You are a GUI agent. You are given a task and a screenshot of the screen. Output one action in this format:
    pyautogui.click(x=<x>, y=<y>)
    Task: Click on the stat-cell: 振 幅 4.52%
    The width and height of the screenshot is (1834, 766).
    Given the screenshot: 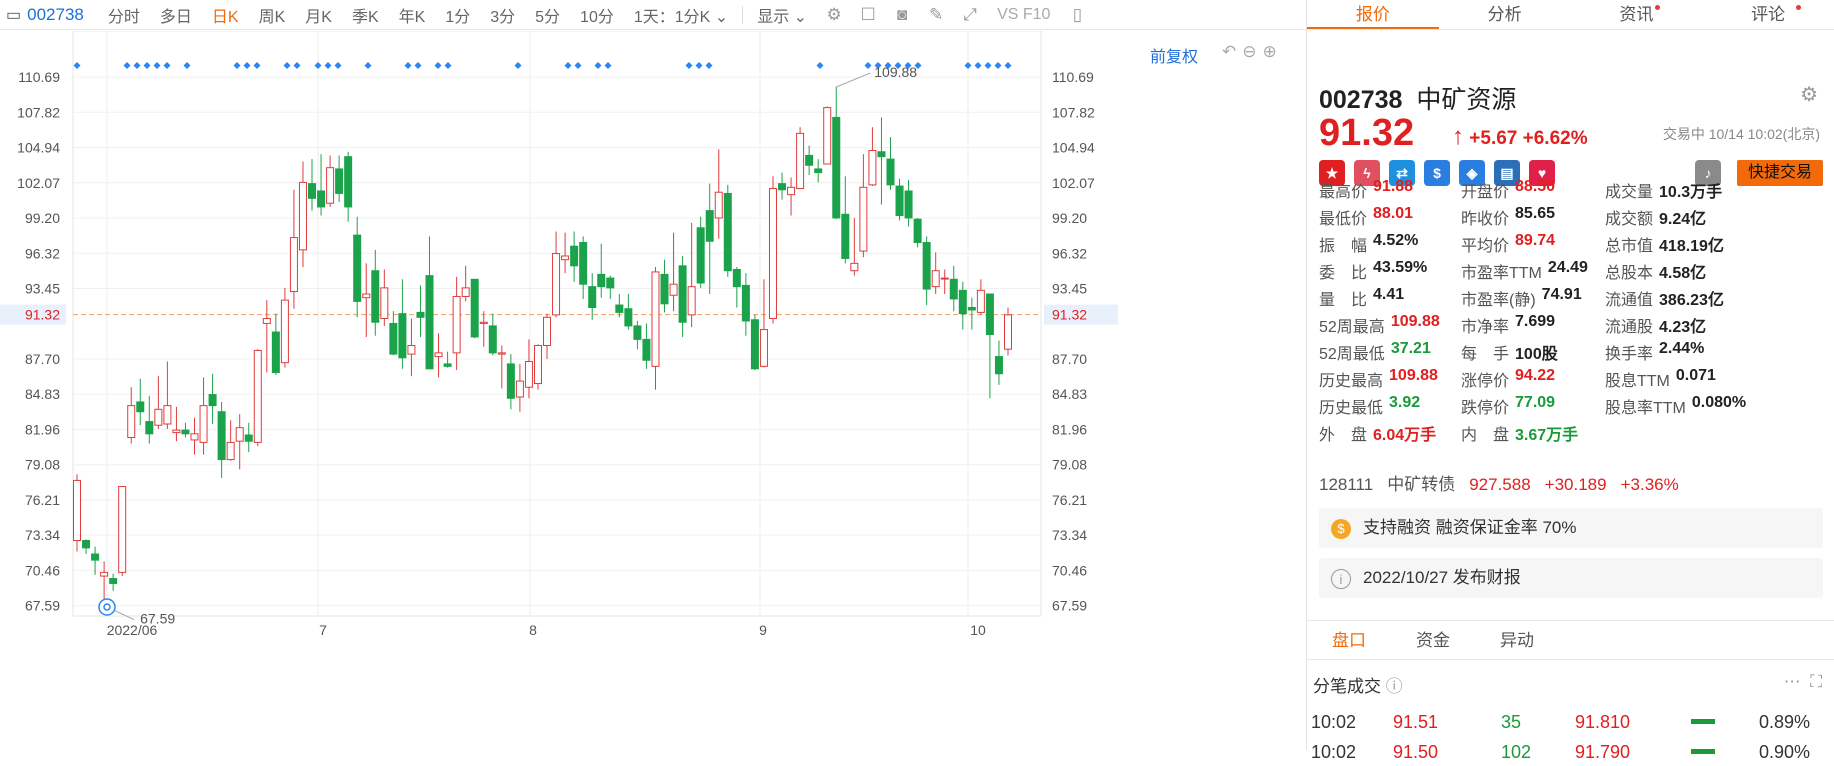 What is the action you would take?
    pyautogui.click(x=1390, y=244)
    